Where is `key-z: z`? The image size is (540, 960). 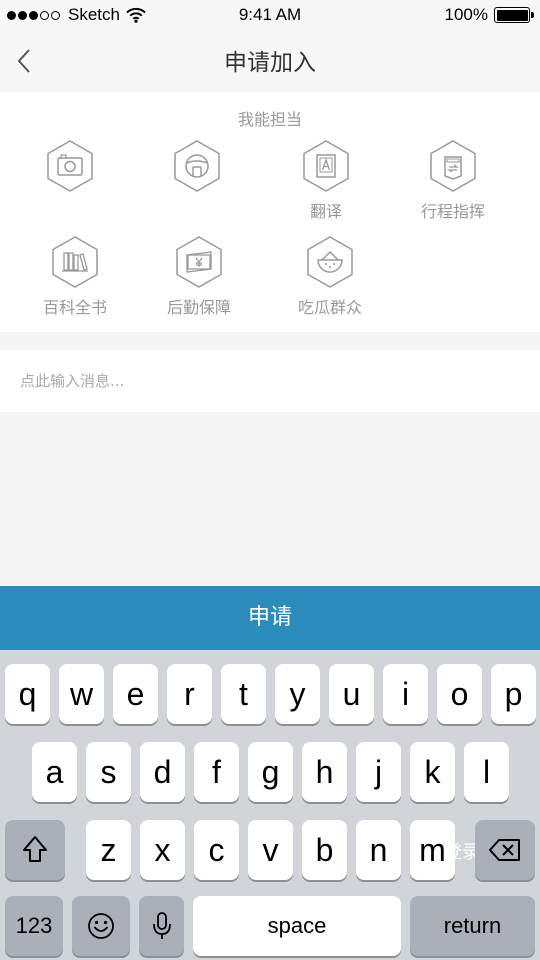
key-z: z is located at coordinates (108, 850).